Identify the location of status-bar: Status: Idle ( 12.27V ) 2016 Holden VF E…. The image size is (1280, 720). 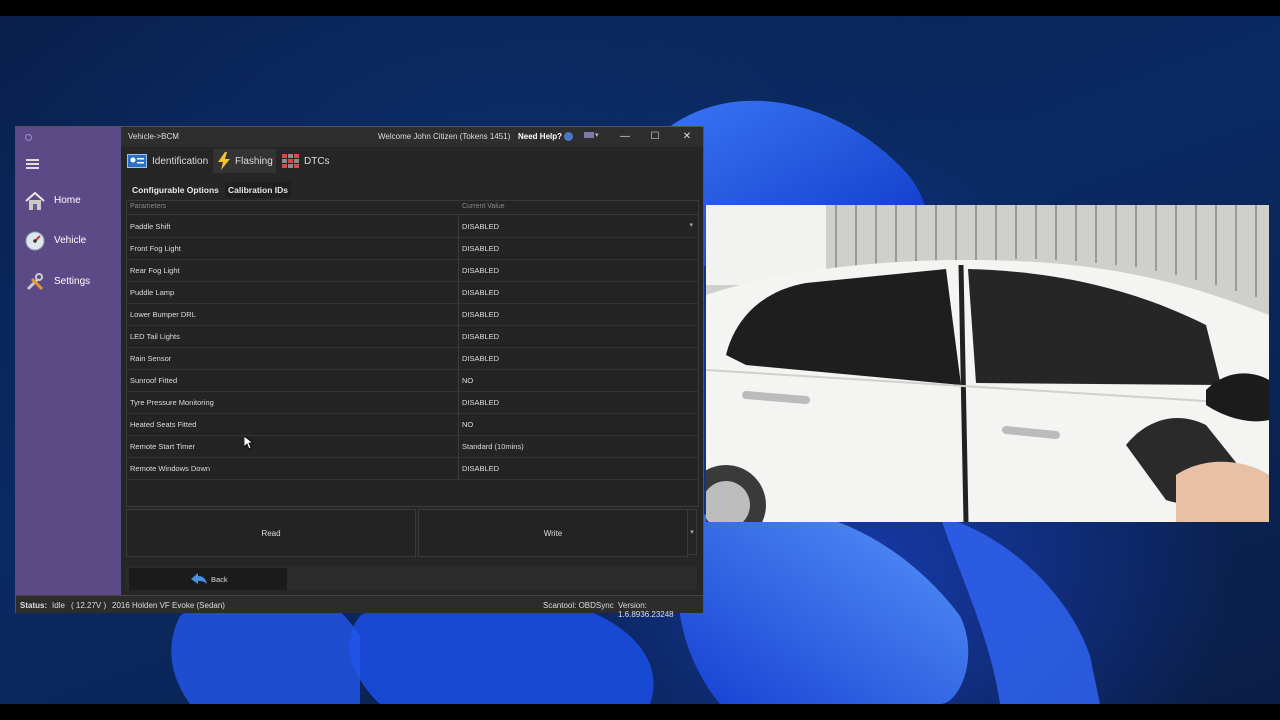
(359, 607).